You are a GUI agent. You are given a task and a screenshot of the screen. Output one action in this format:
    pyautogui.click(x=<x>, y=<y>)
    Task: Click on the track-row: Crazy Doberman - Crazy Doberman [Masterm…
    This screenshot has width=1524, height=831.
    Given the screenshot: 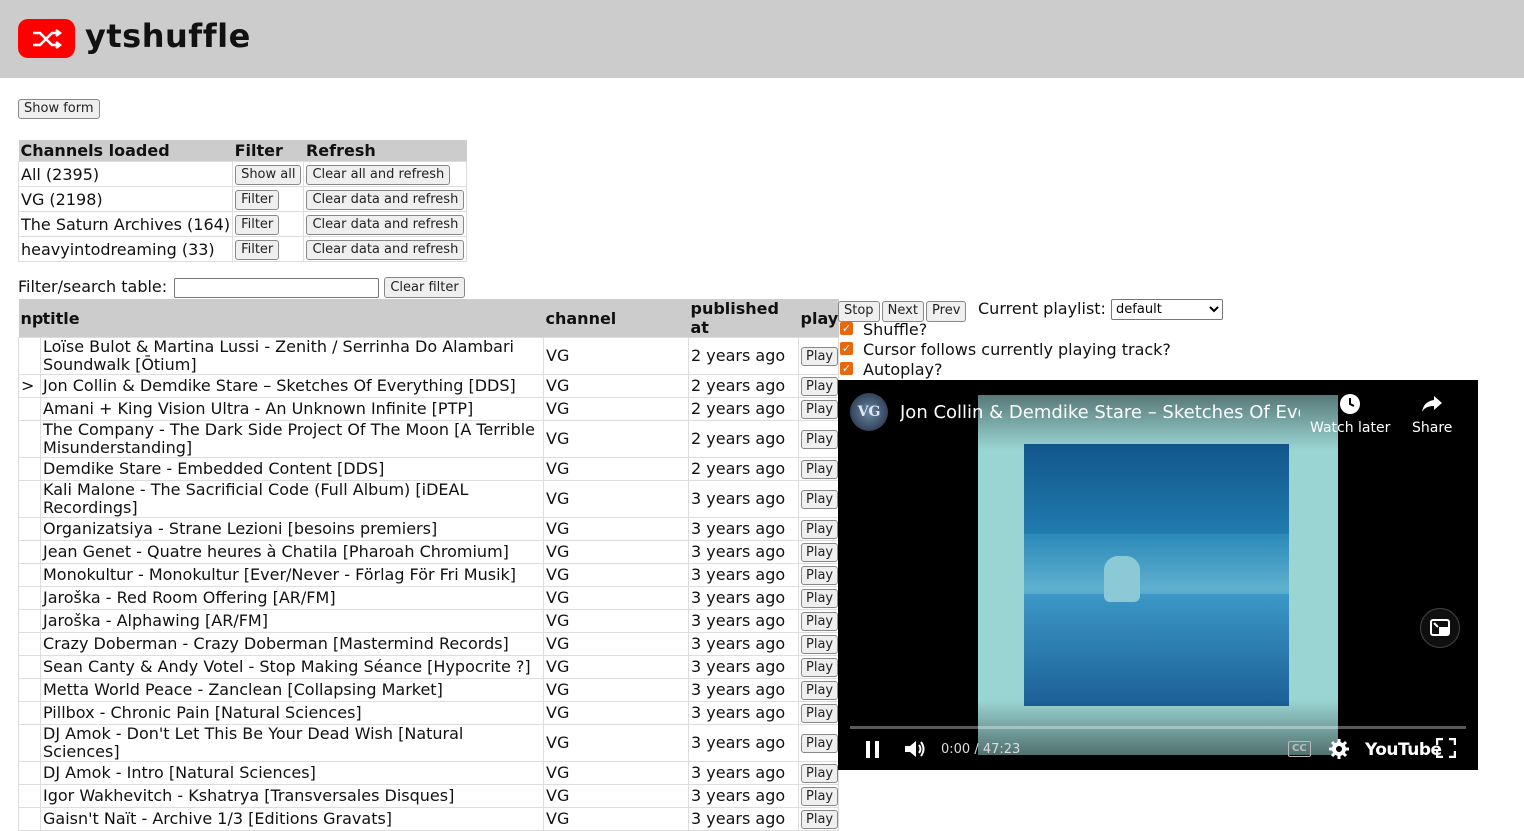 What is the action you would take?
    pyautogui.click(x=428, y=644)
    